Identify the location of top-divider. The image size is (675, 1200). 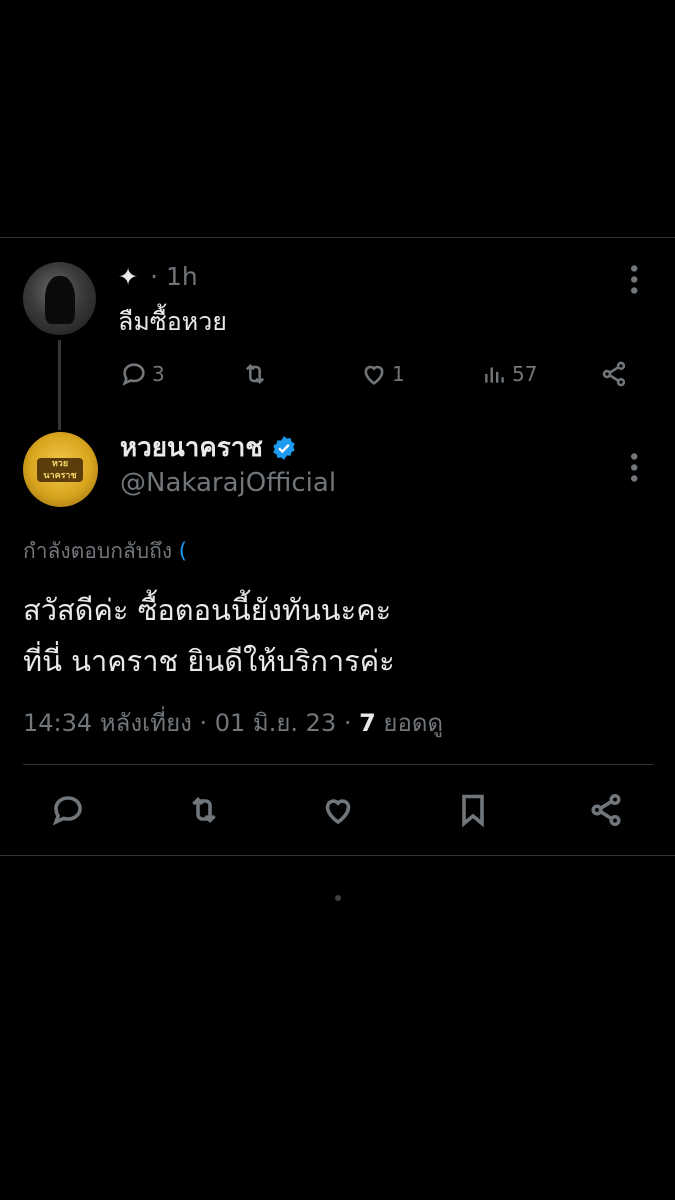
(337, 237).